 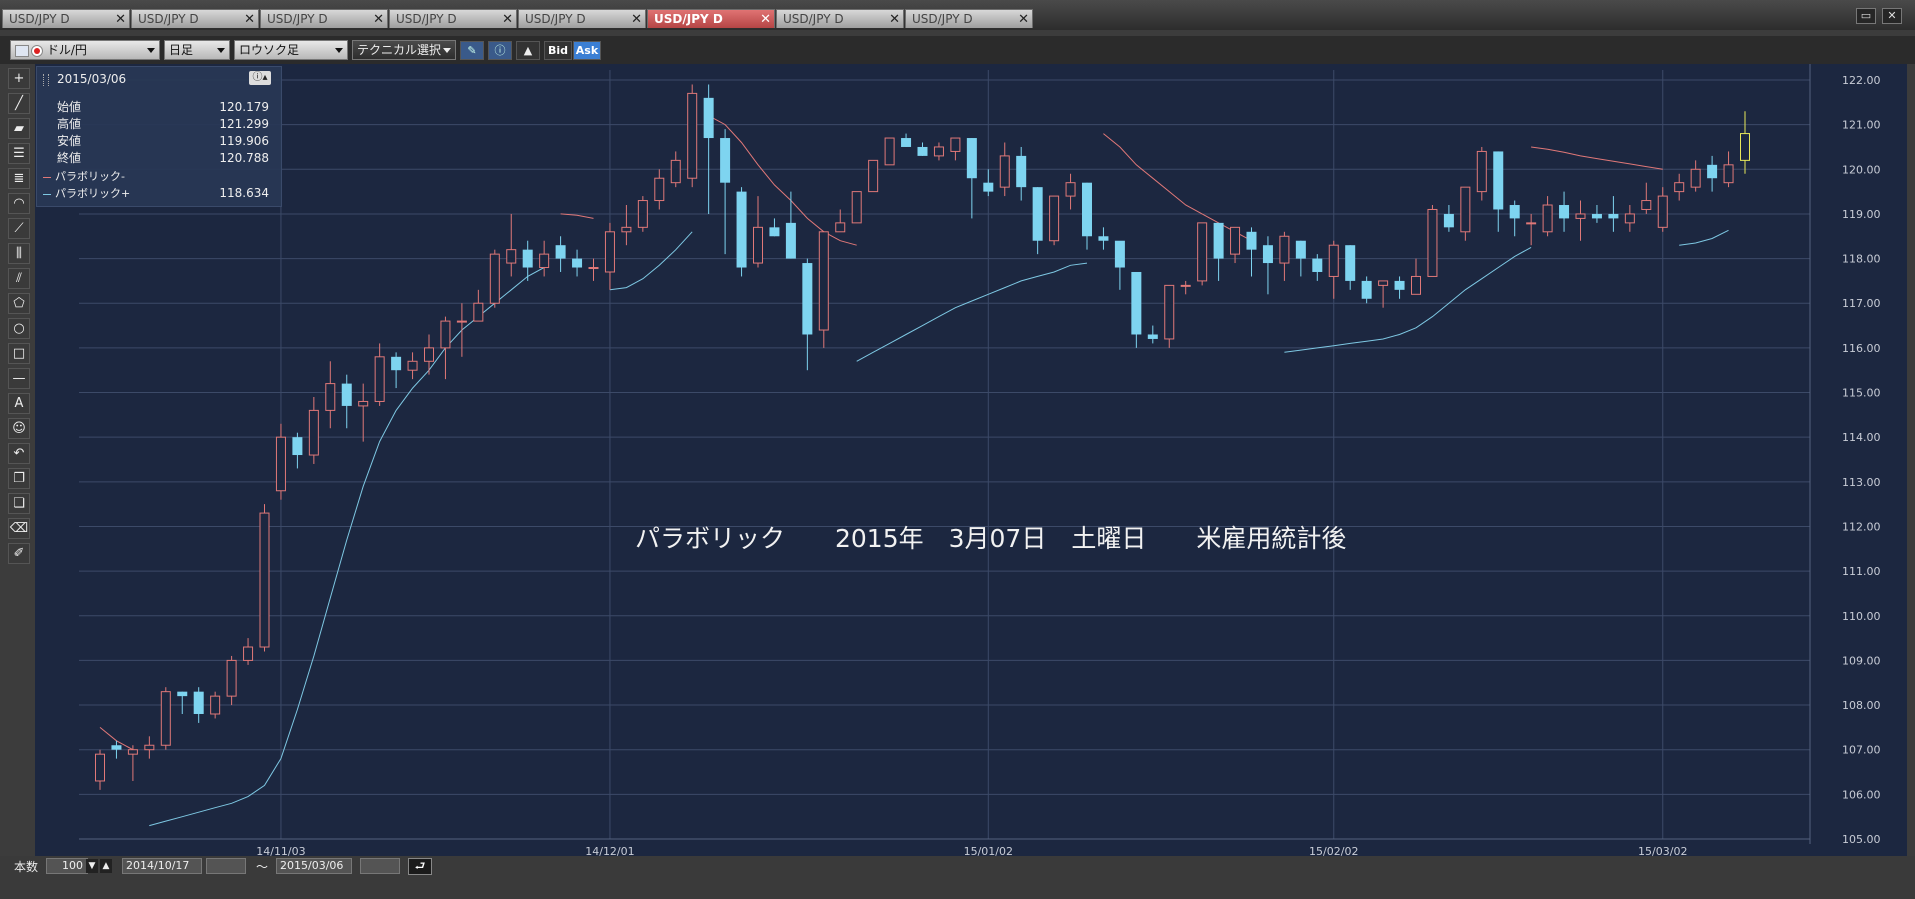 I want to click on chart-type-select: ロウソク足, so click(x=291, y=50).